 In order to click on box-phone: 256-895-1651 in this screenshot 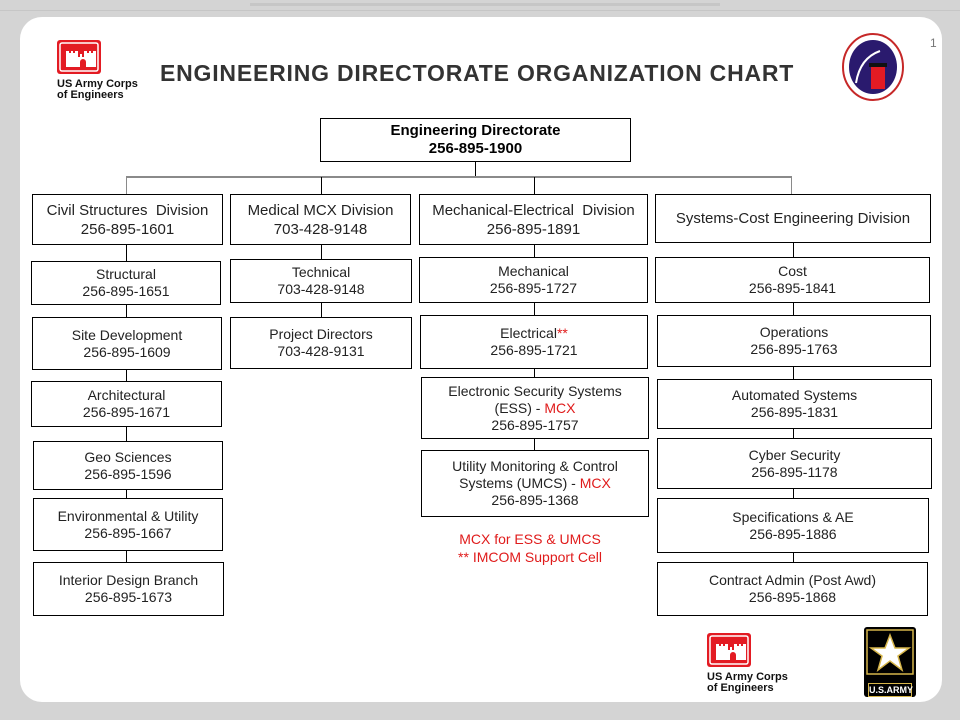, I will do `click(126, 291)`.